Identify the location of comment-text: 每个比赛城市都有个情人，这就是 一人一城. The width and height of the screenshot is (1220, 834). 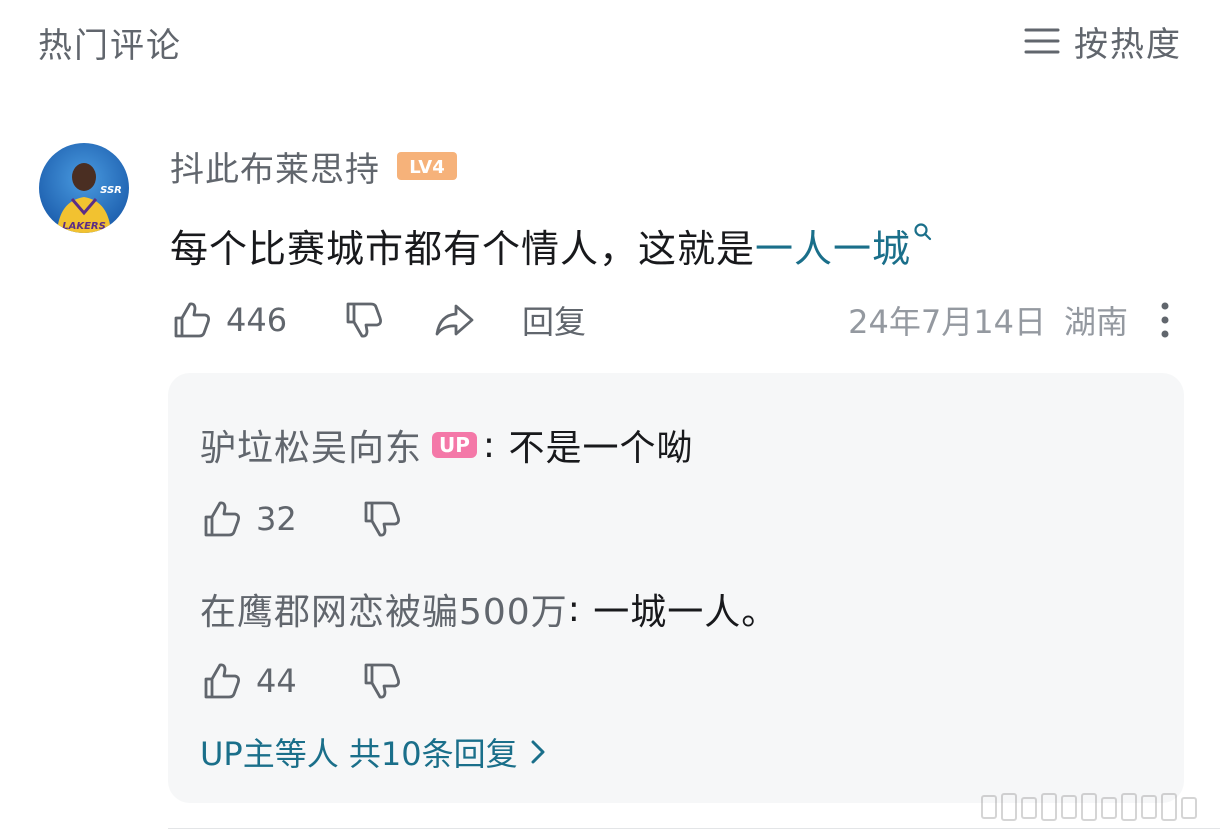
(551, 245).